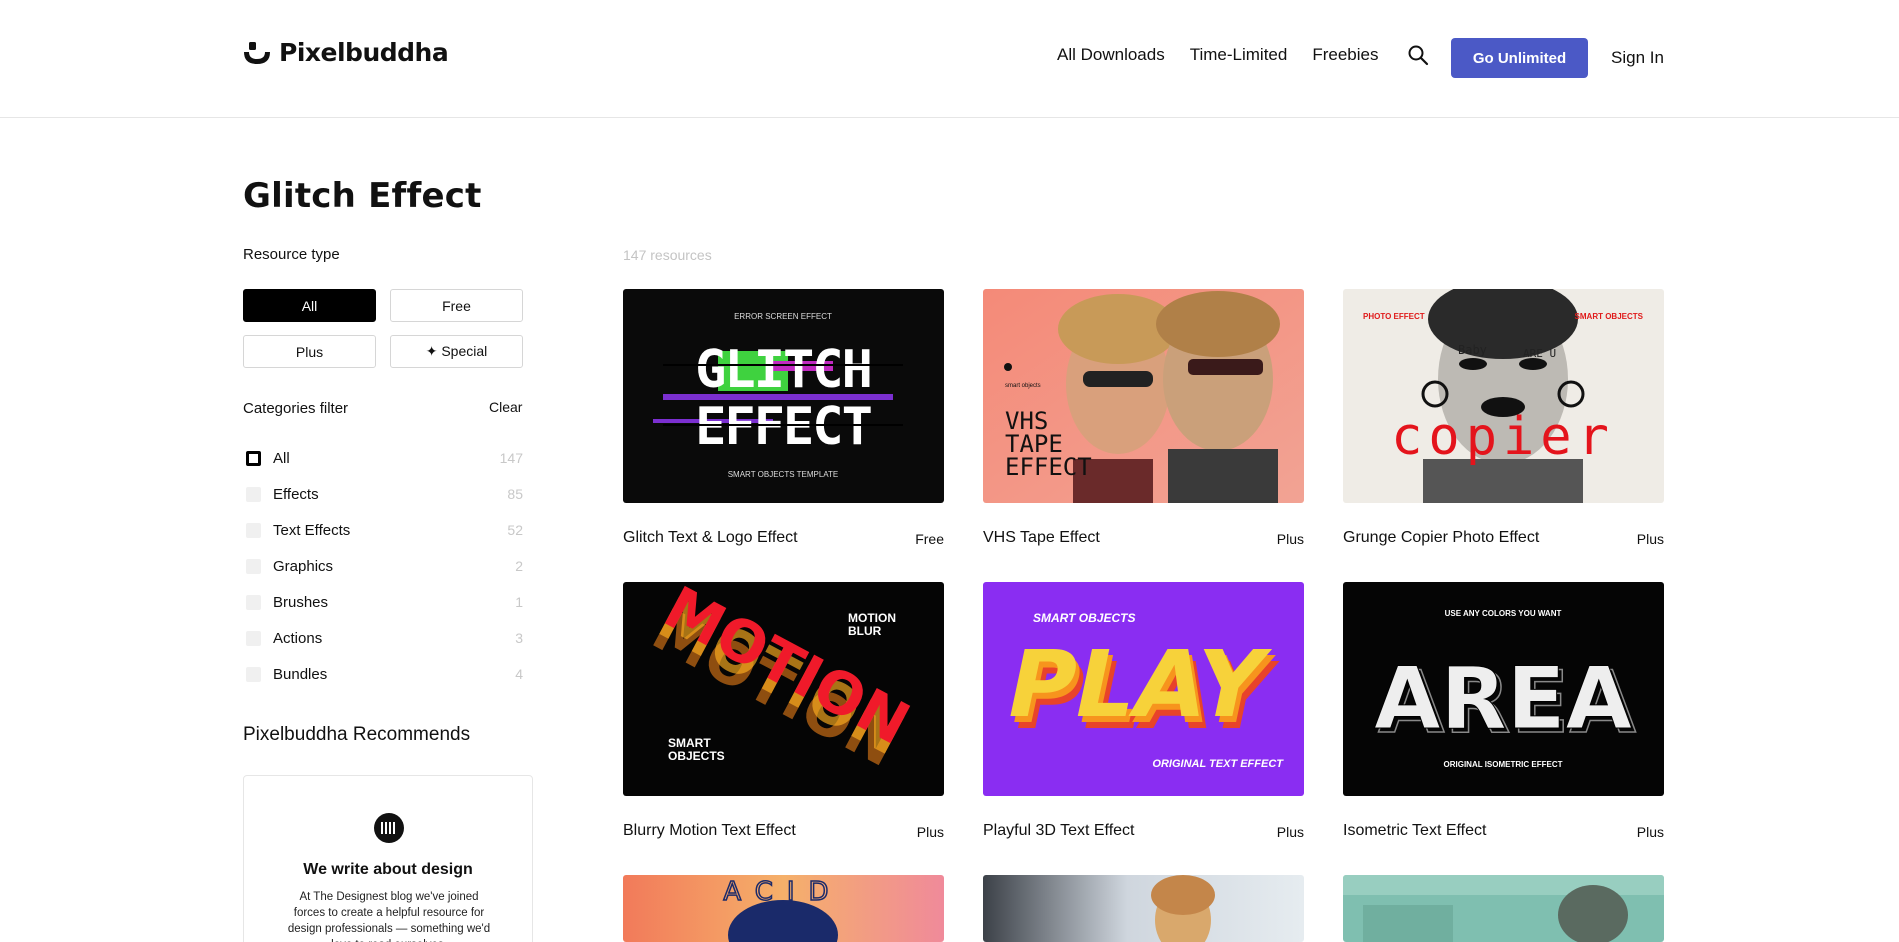 The height and width of the screenshot is (942, 1899). Describe the element at coordinates (388, 870) in the screenshot. I see `recommend-heading: We write about design` at that location.